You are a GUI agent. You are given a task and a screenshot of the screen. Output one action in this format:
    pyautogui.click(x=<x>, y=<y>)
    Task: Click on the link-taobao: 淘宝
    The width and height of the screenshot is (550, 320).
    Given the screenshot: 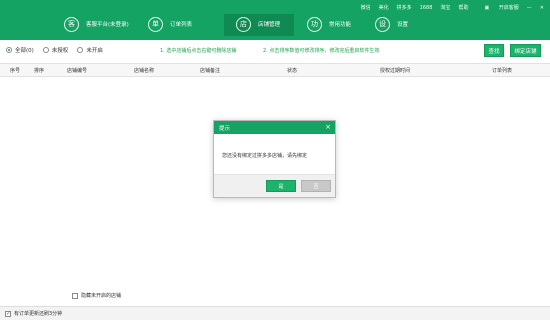 What is the action you would take?
    pyautogui.click(x=445, y=7)
    